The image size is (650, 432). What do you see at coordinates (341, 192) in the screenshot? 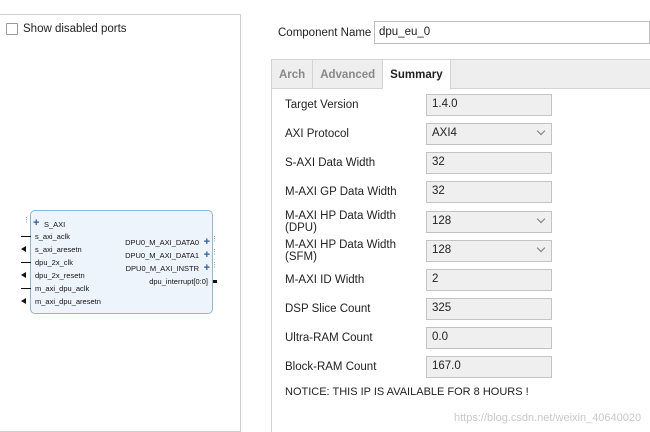
I see `param-label: M-AXI GP Data Width` at bounding box center [341, 192].